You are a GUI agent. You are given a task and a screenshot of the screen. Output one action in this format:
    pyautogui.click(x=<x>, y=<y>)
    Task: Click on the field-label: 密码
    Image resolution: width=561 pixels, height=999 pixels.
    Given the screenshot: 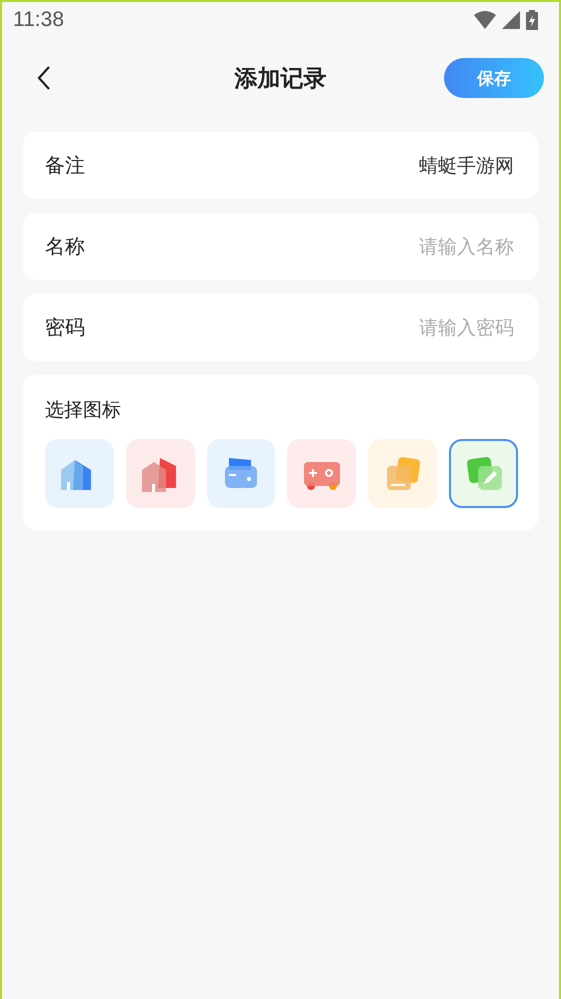 What is the action you would take?
    pyautogui.click(x=65, y=327)
    